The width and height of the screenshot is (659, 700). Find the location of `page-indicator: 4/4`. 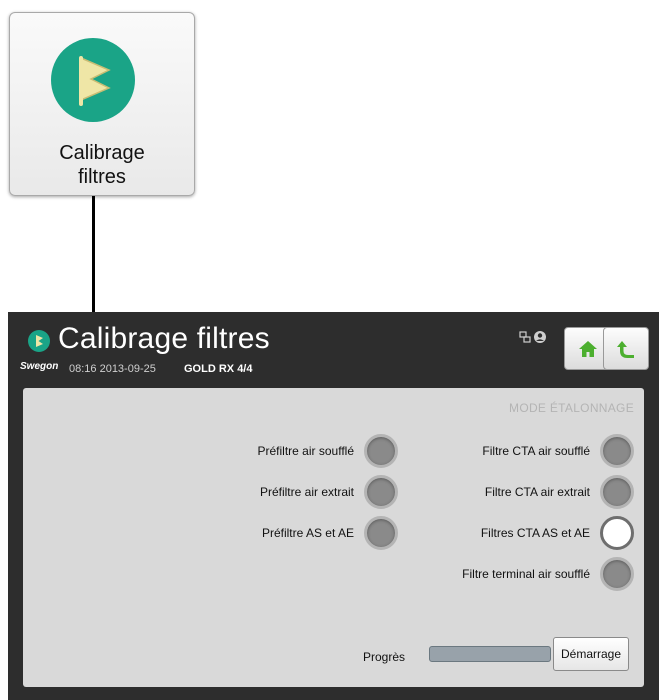

page-indicator: 4/4 is located at coordinates (245, 369).